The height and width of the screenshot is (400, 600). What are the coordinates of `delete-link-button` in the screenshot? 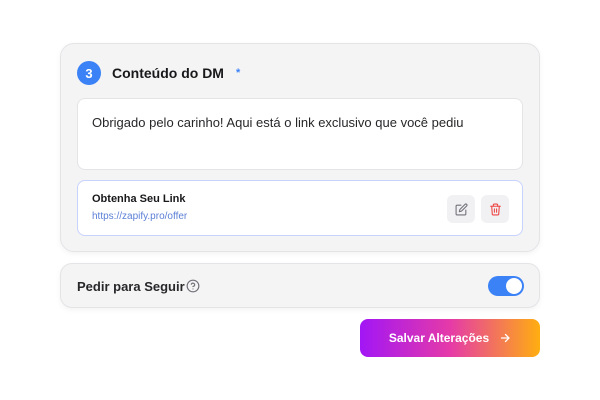 It's located at (495, 209).